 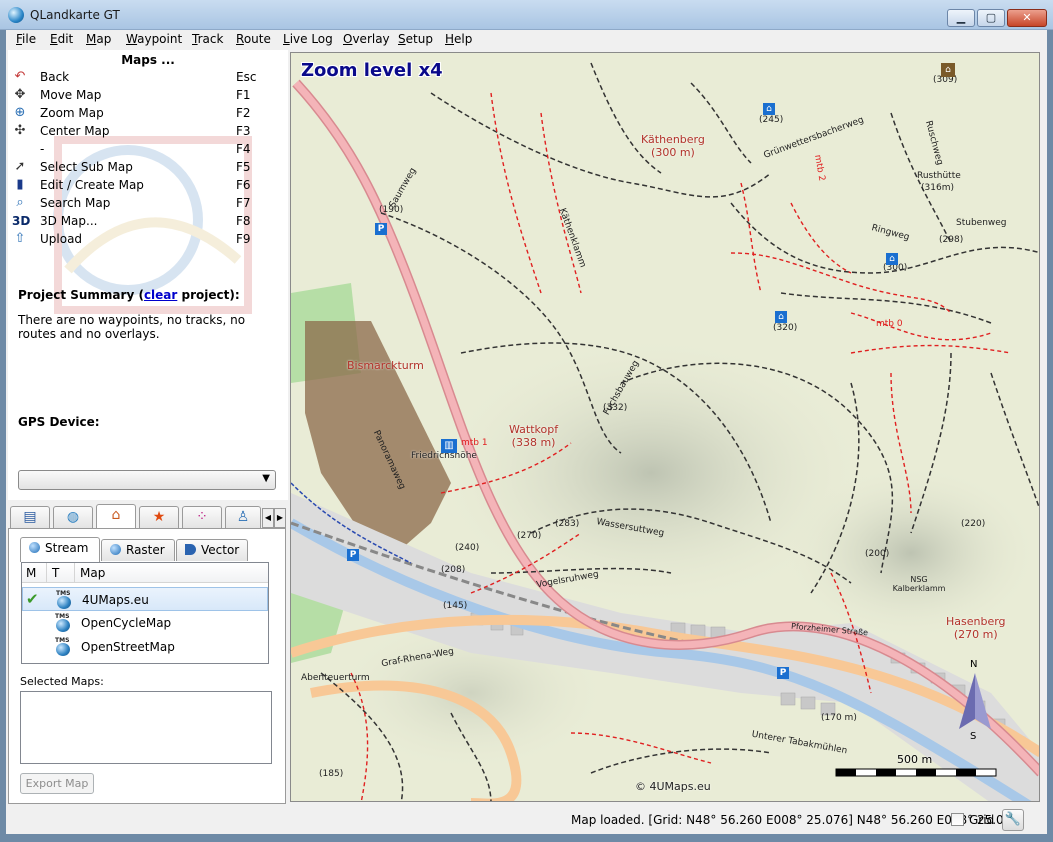 I want to click on peak-label-wattkopf: Wattkopf (338 m), so click(x=534, y=436).